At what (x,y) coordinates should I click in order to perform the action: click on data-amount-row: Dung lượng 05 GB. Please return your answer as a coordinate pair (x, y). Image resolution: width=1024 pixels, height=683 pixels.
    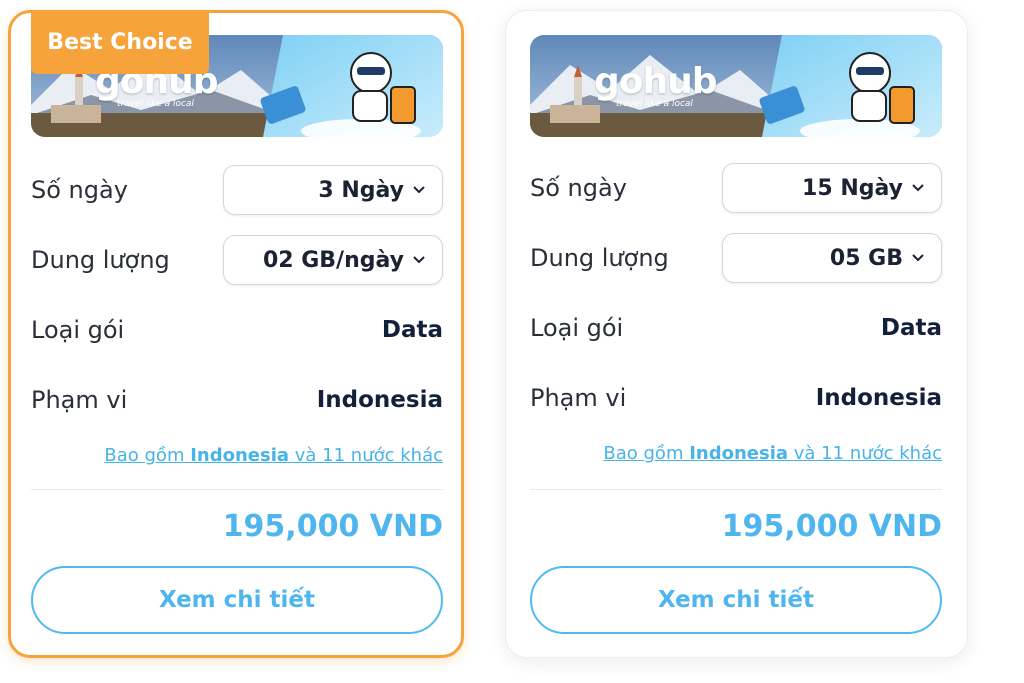
    Looking at the image, I should click on (736, 258).